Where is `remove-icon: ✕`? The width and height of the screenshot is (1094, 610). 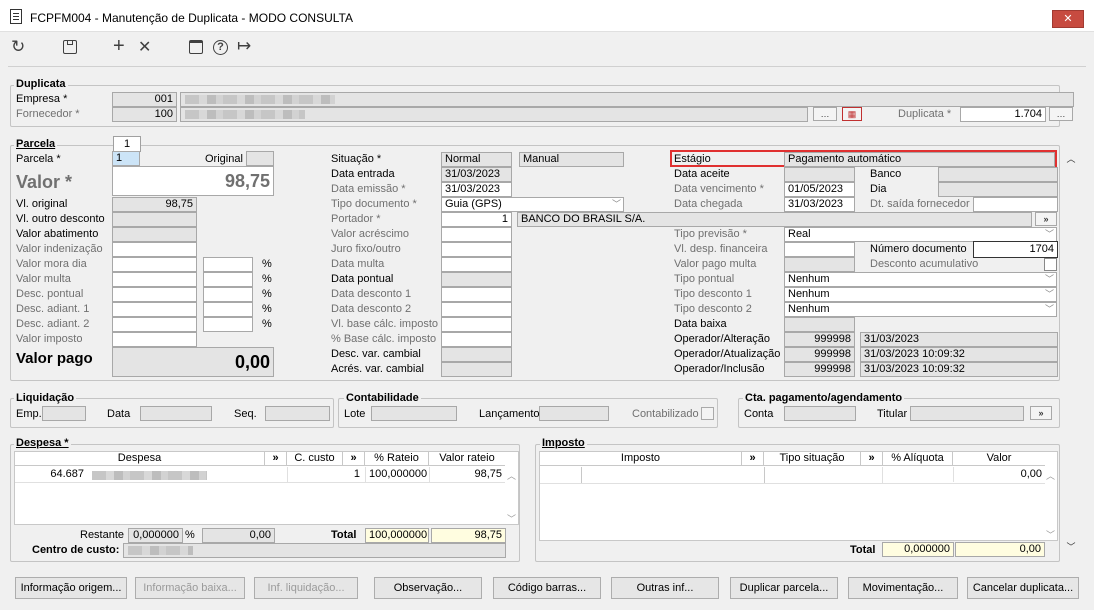
remove-icon: ✕ is located at coordinates (144, 47).